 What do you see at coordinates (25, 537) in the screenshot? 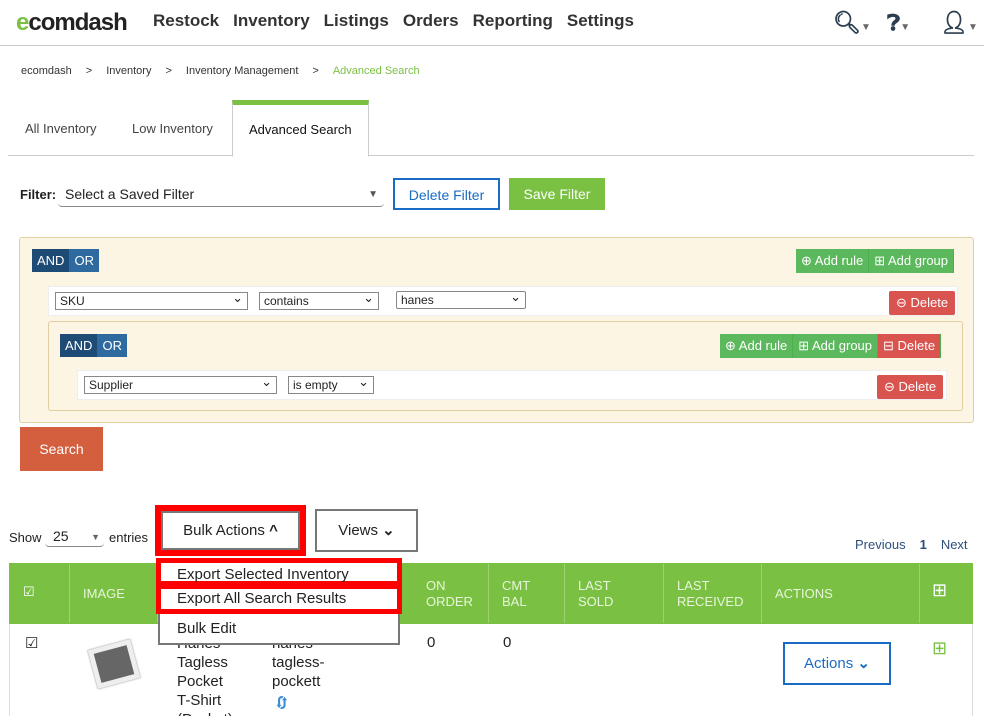
I see `show-label: Show` at bounding box center [25, 537].